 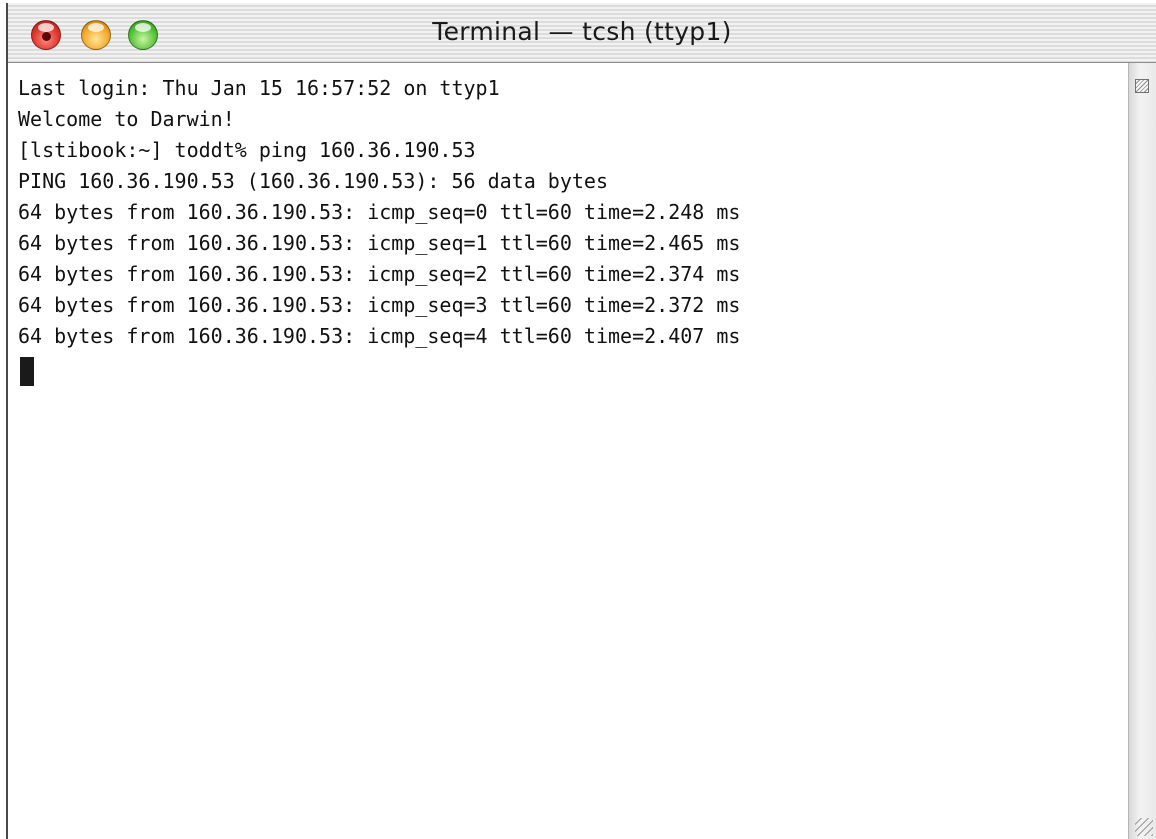 What do you see at coordinates (126, 119) in the screenshot?
I see `terminal-line: Welcome to Darwin!` at bounding box center [126, 119].